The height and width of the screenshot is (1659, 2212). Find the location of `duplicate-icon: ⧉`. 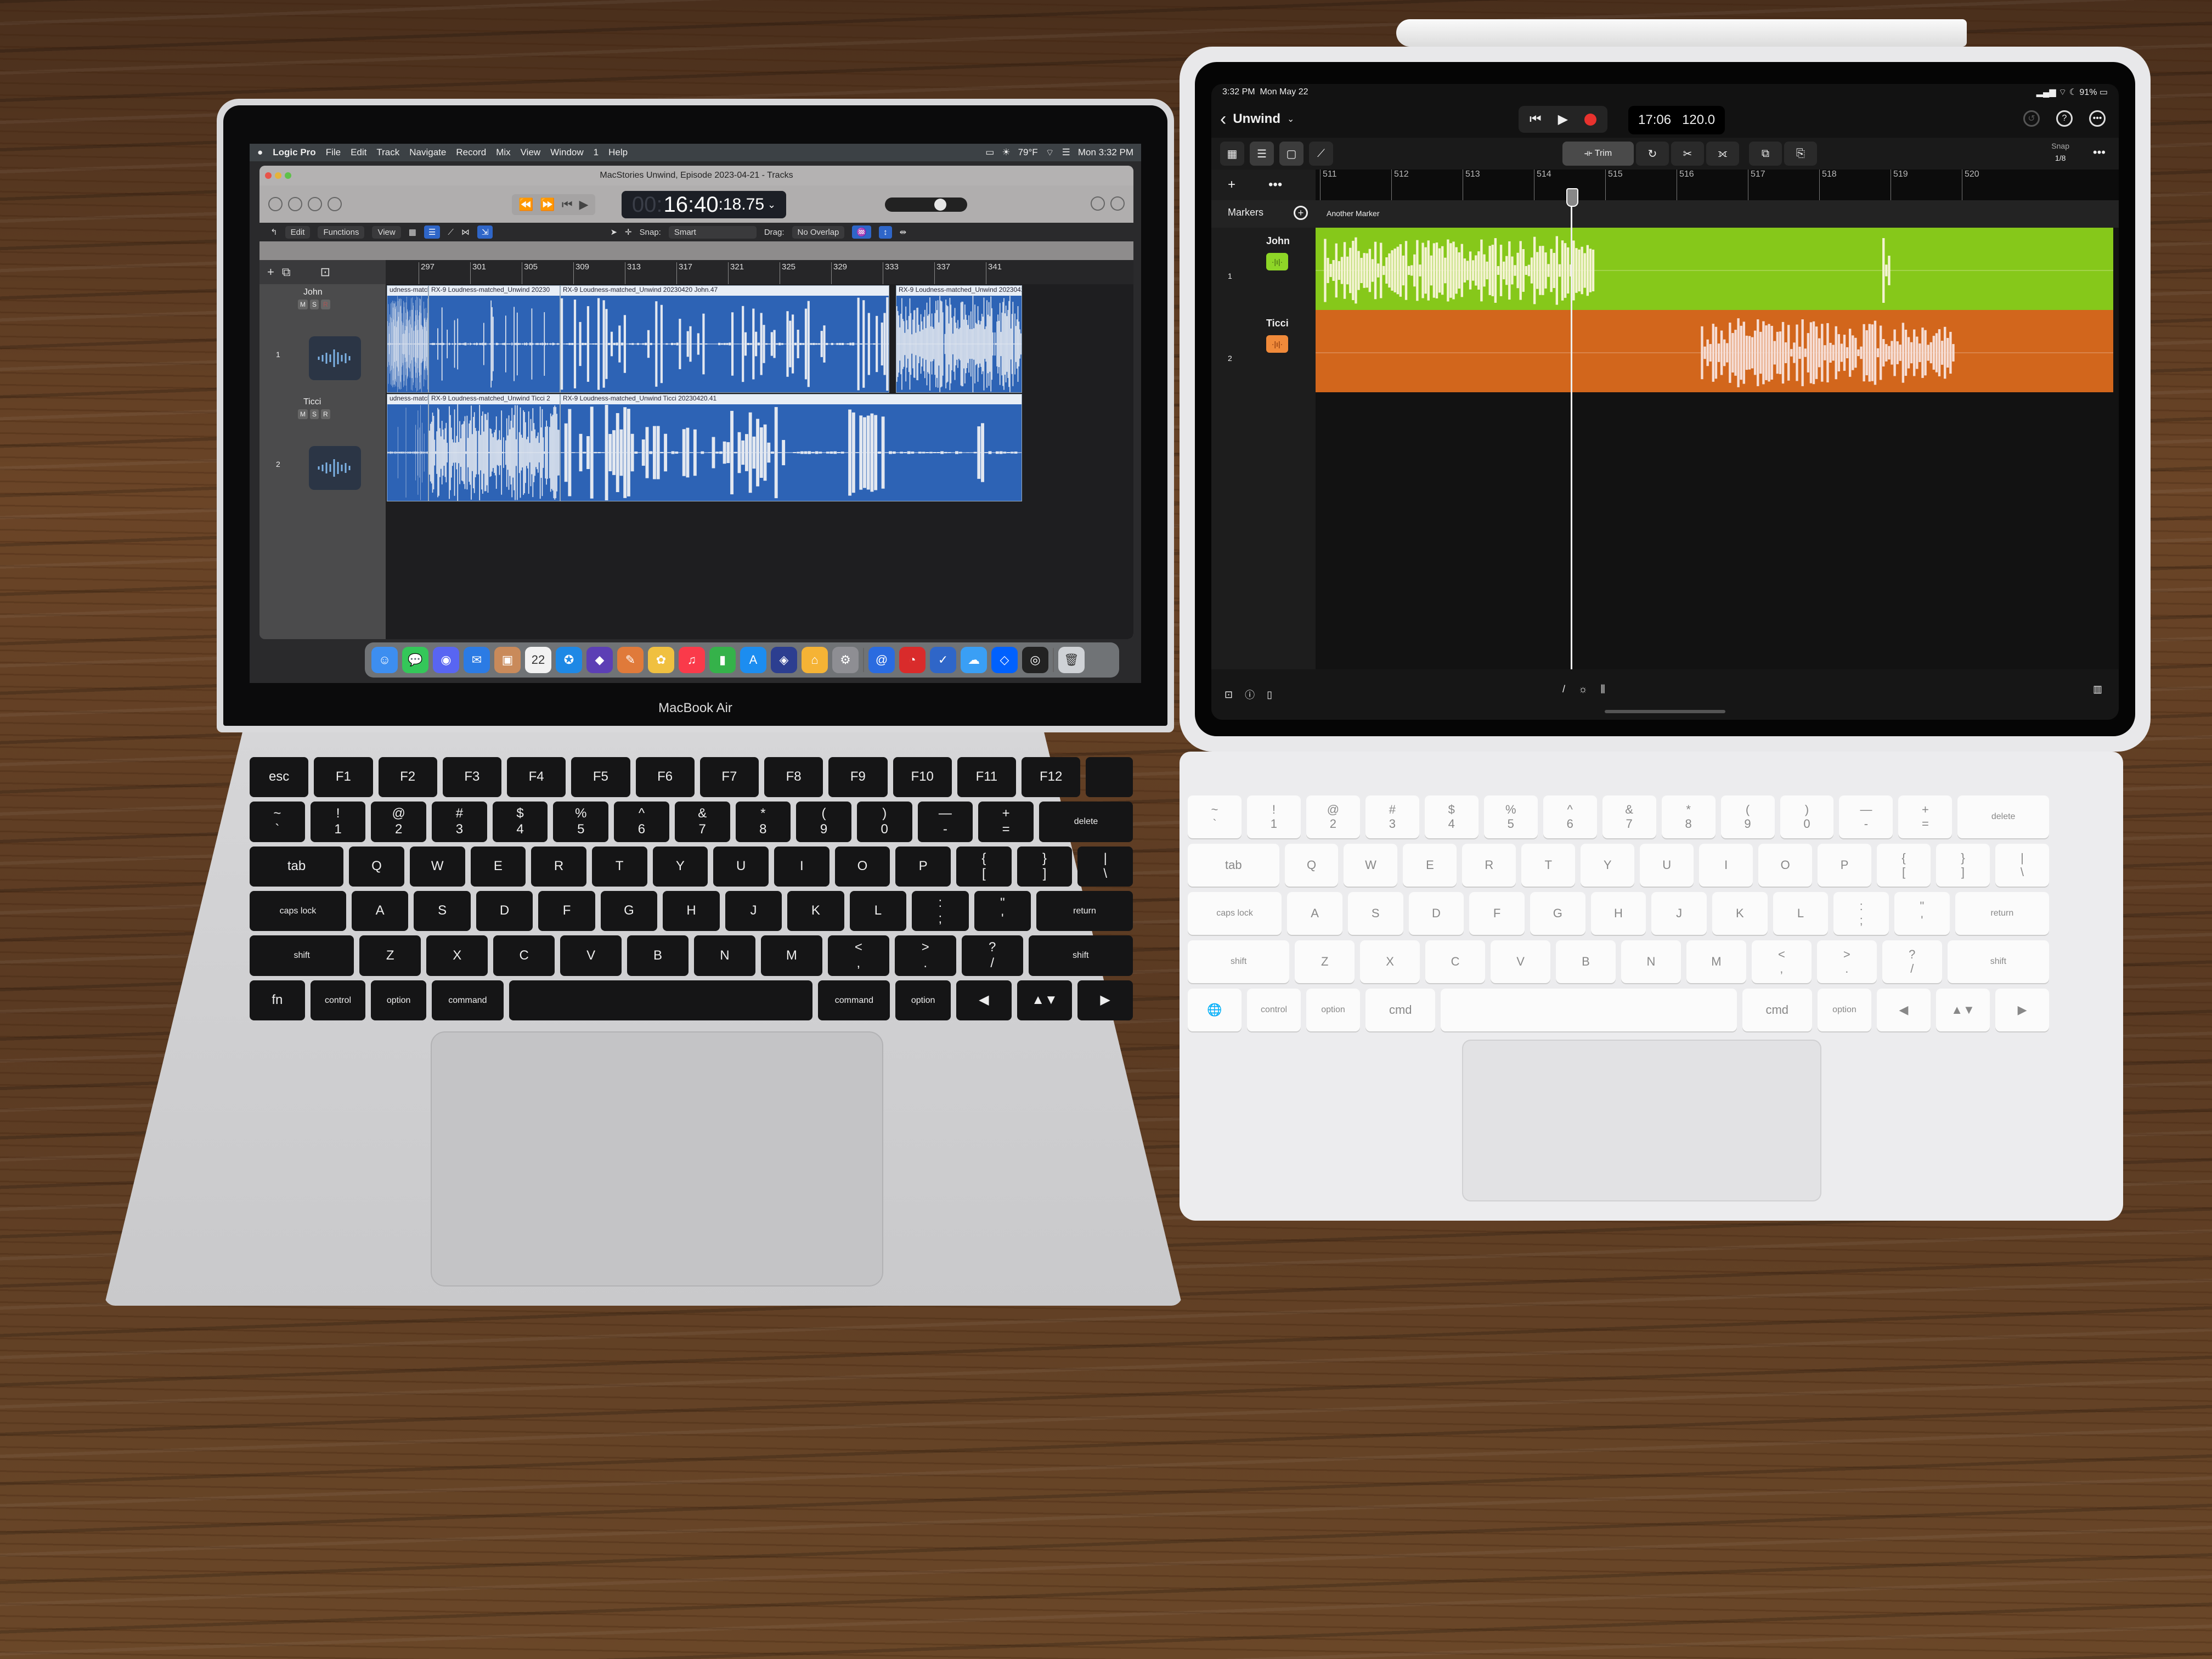

duplicate-icon: ⧉ is located at coordinates (1765, 154).